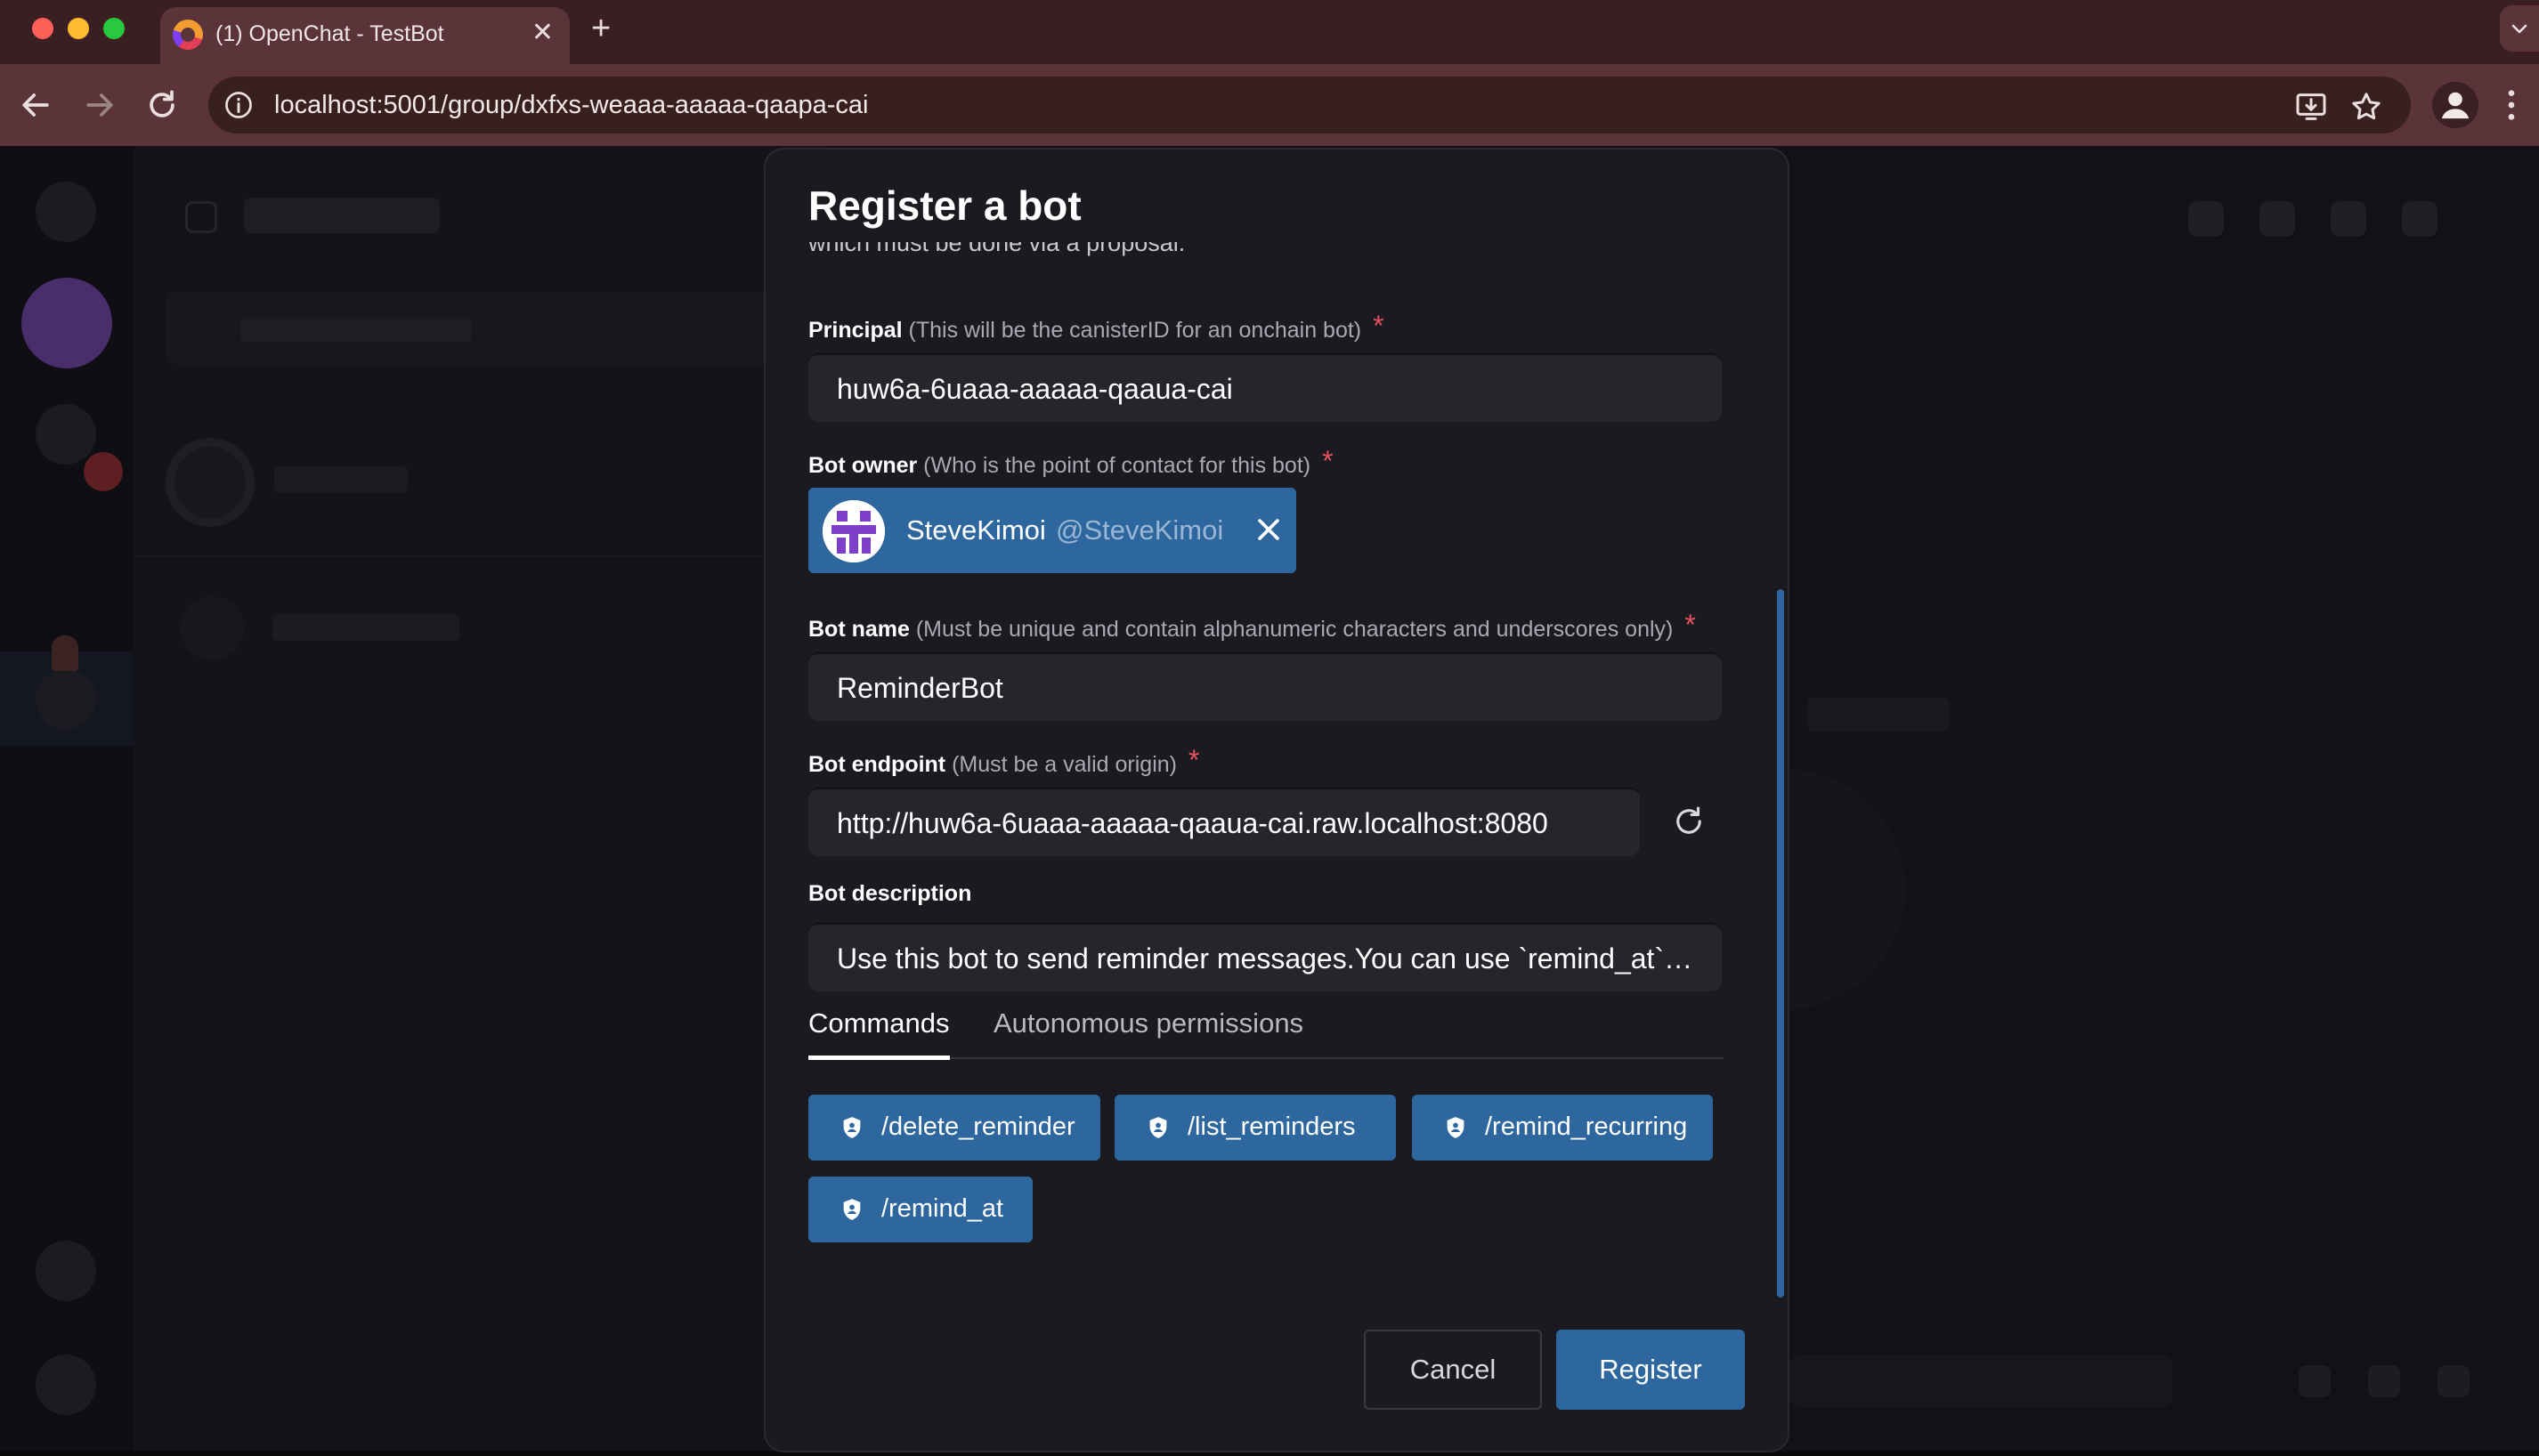 The image size is (2539, 1456). I want to click on command-label: /list_reminders, so click(1272, 1126).